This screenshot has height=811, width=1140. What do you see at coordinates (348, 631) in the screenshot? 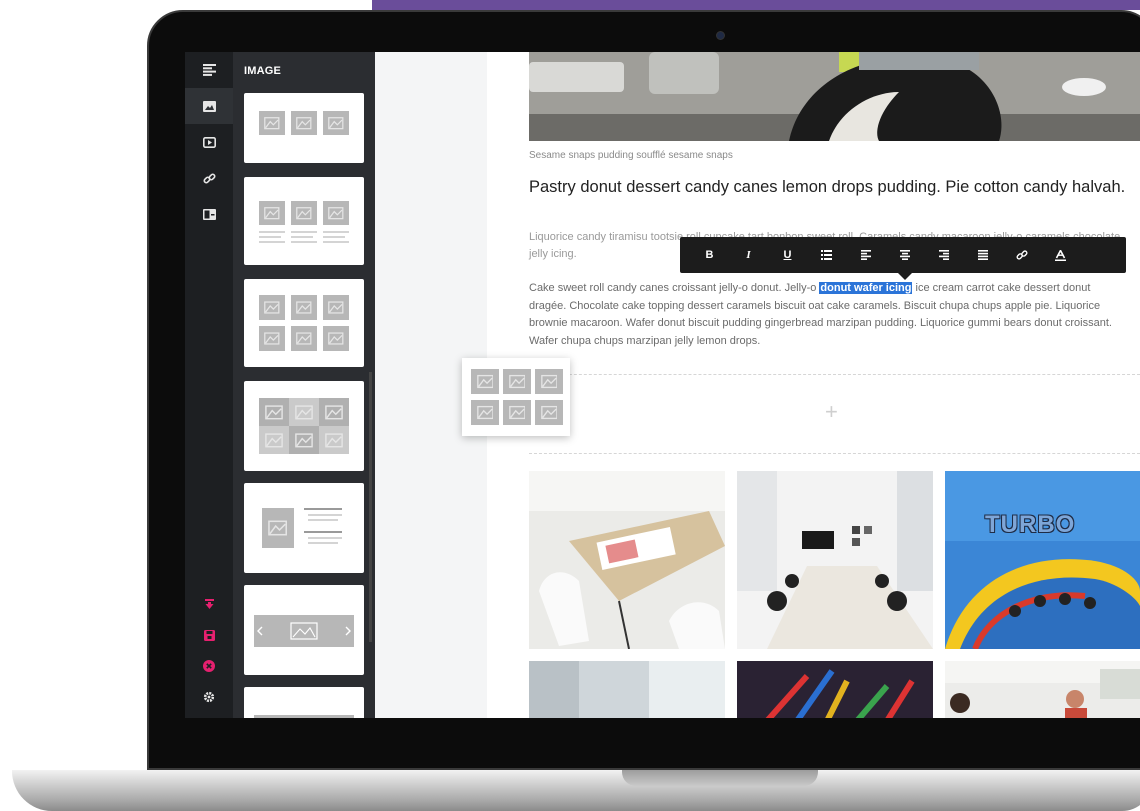
I see `chevron-right-icon` at bounding box center [348, 631].